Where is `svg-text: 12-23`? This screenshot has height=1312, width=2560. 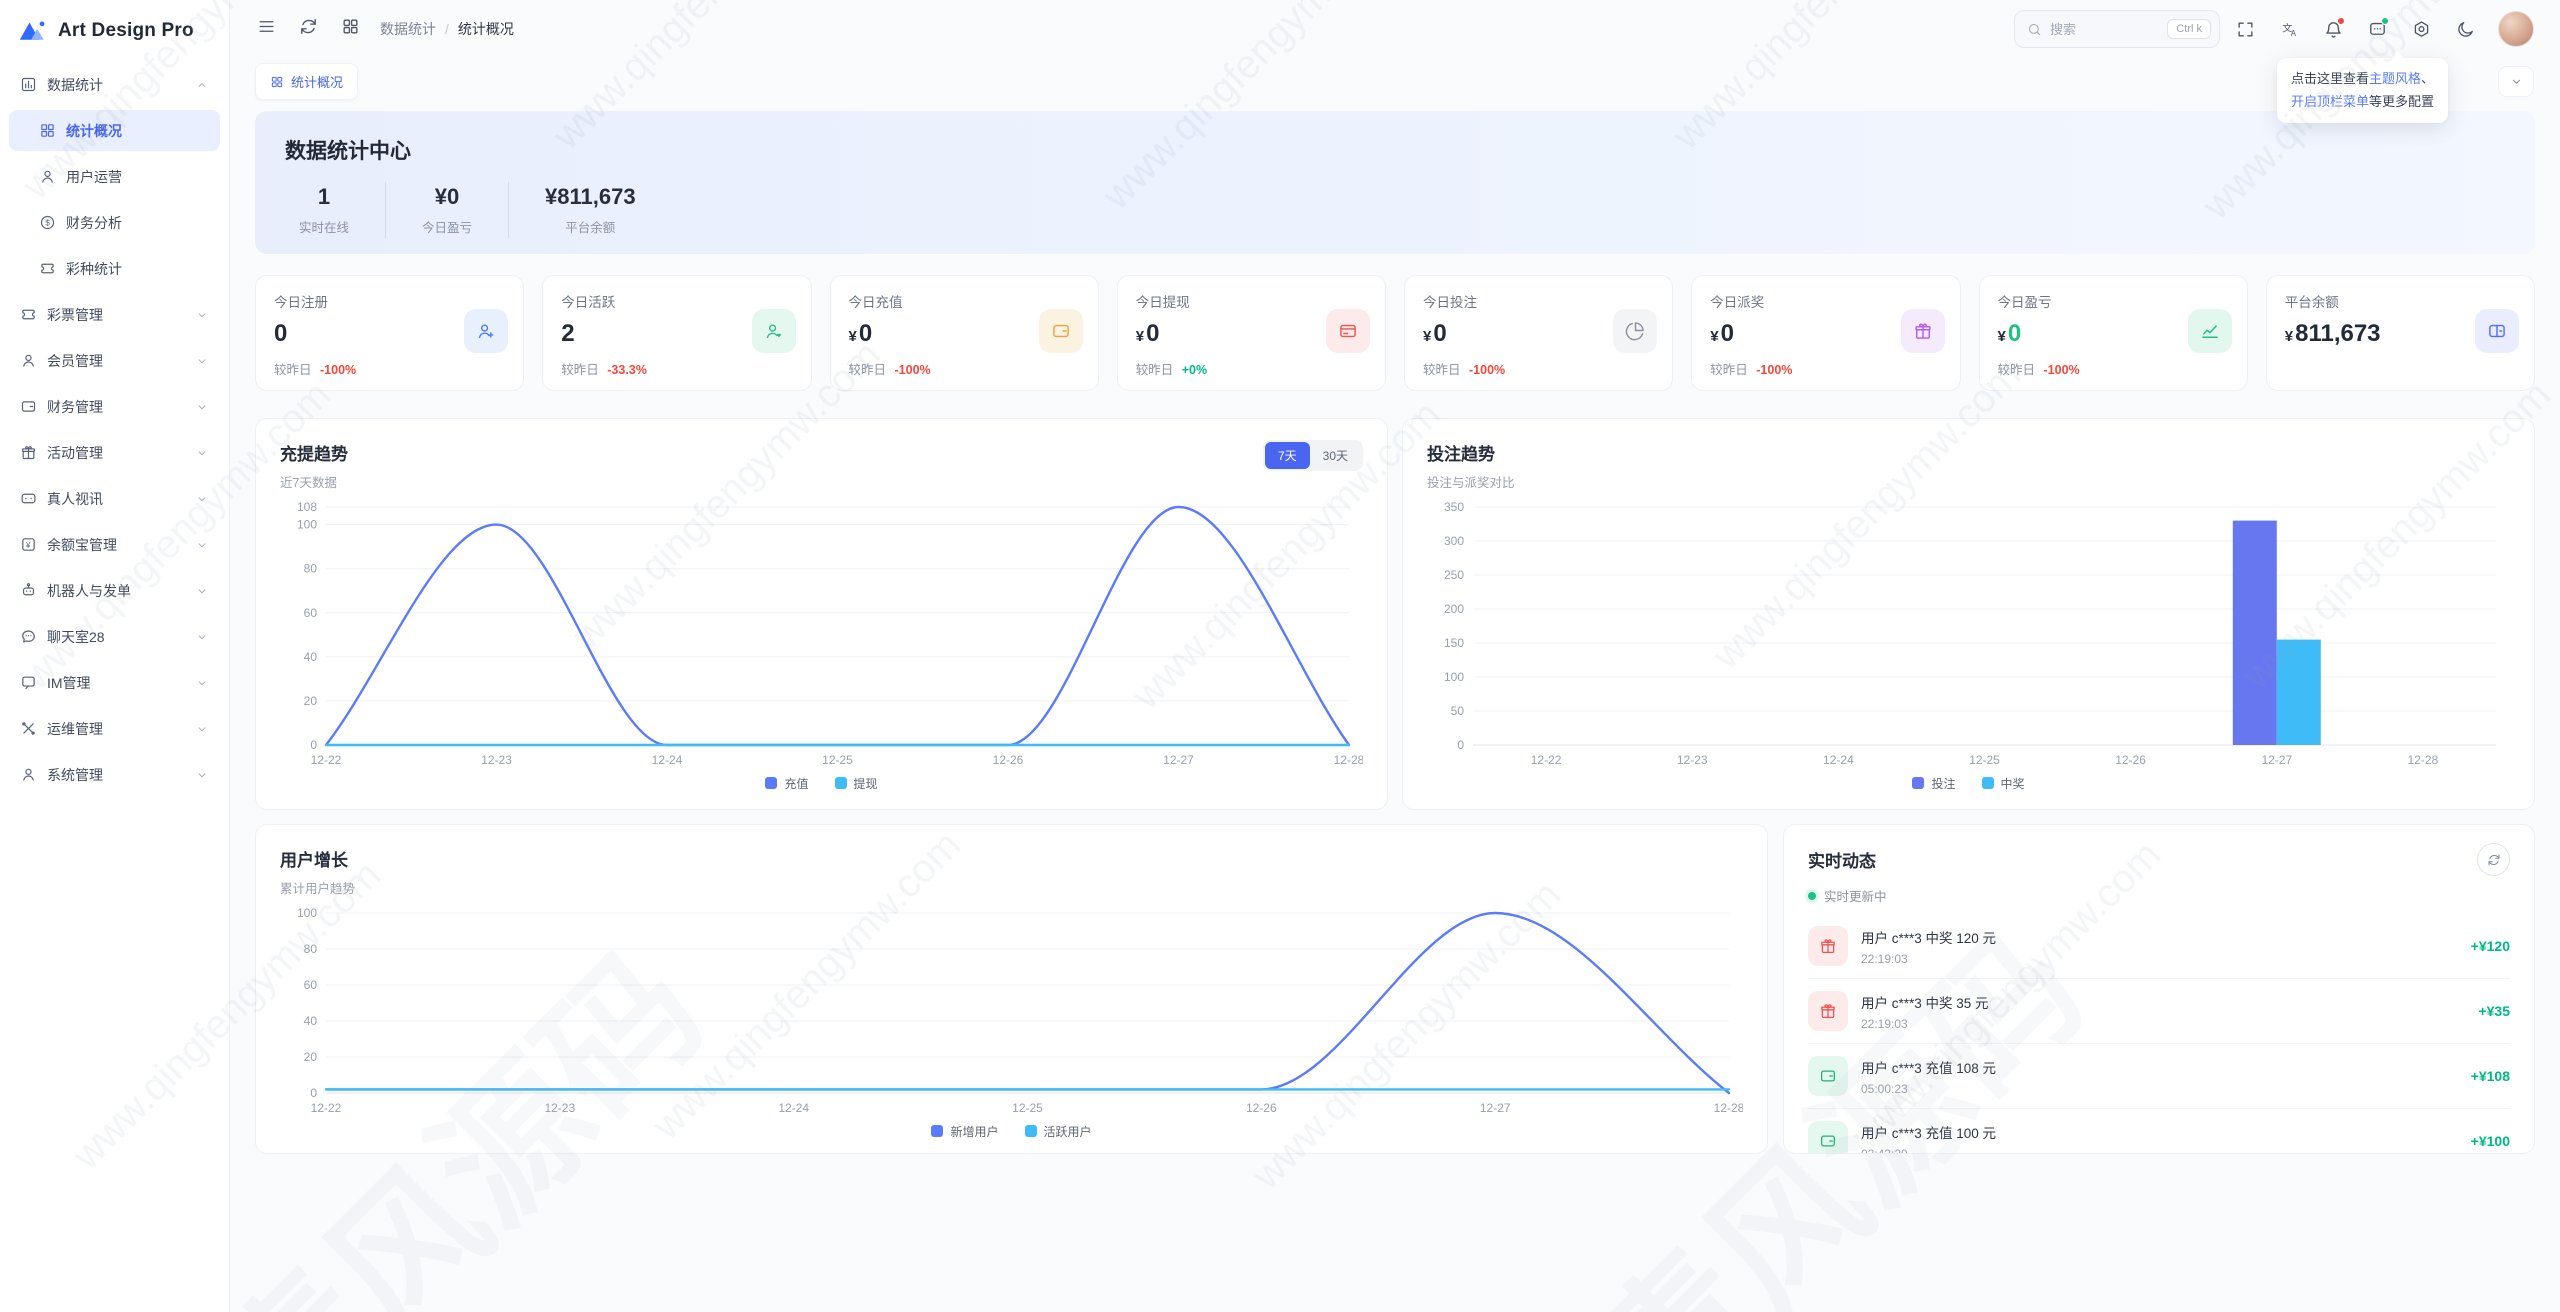
svg-text: 12-23 is located at coordinates (496, 760).